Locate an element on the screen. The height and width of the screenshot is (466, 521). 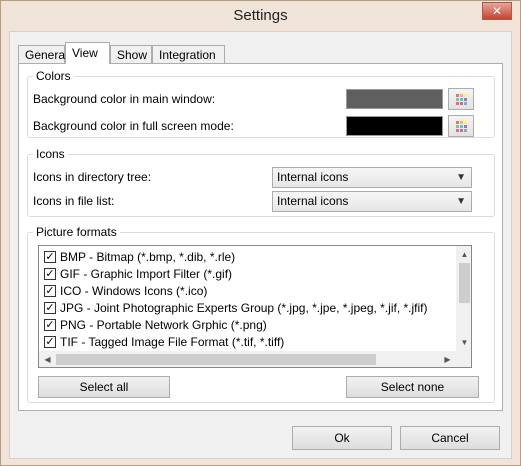
tab-integration: Integration is located at coordinates (188, 54).